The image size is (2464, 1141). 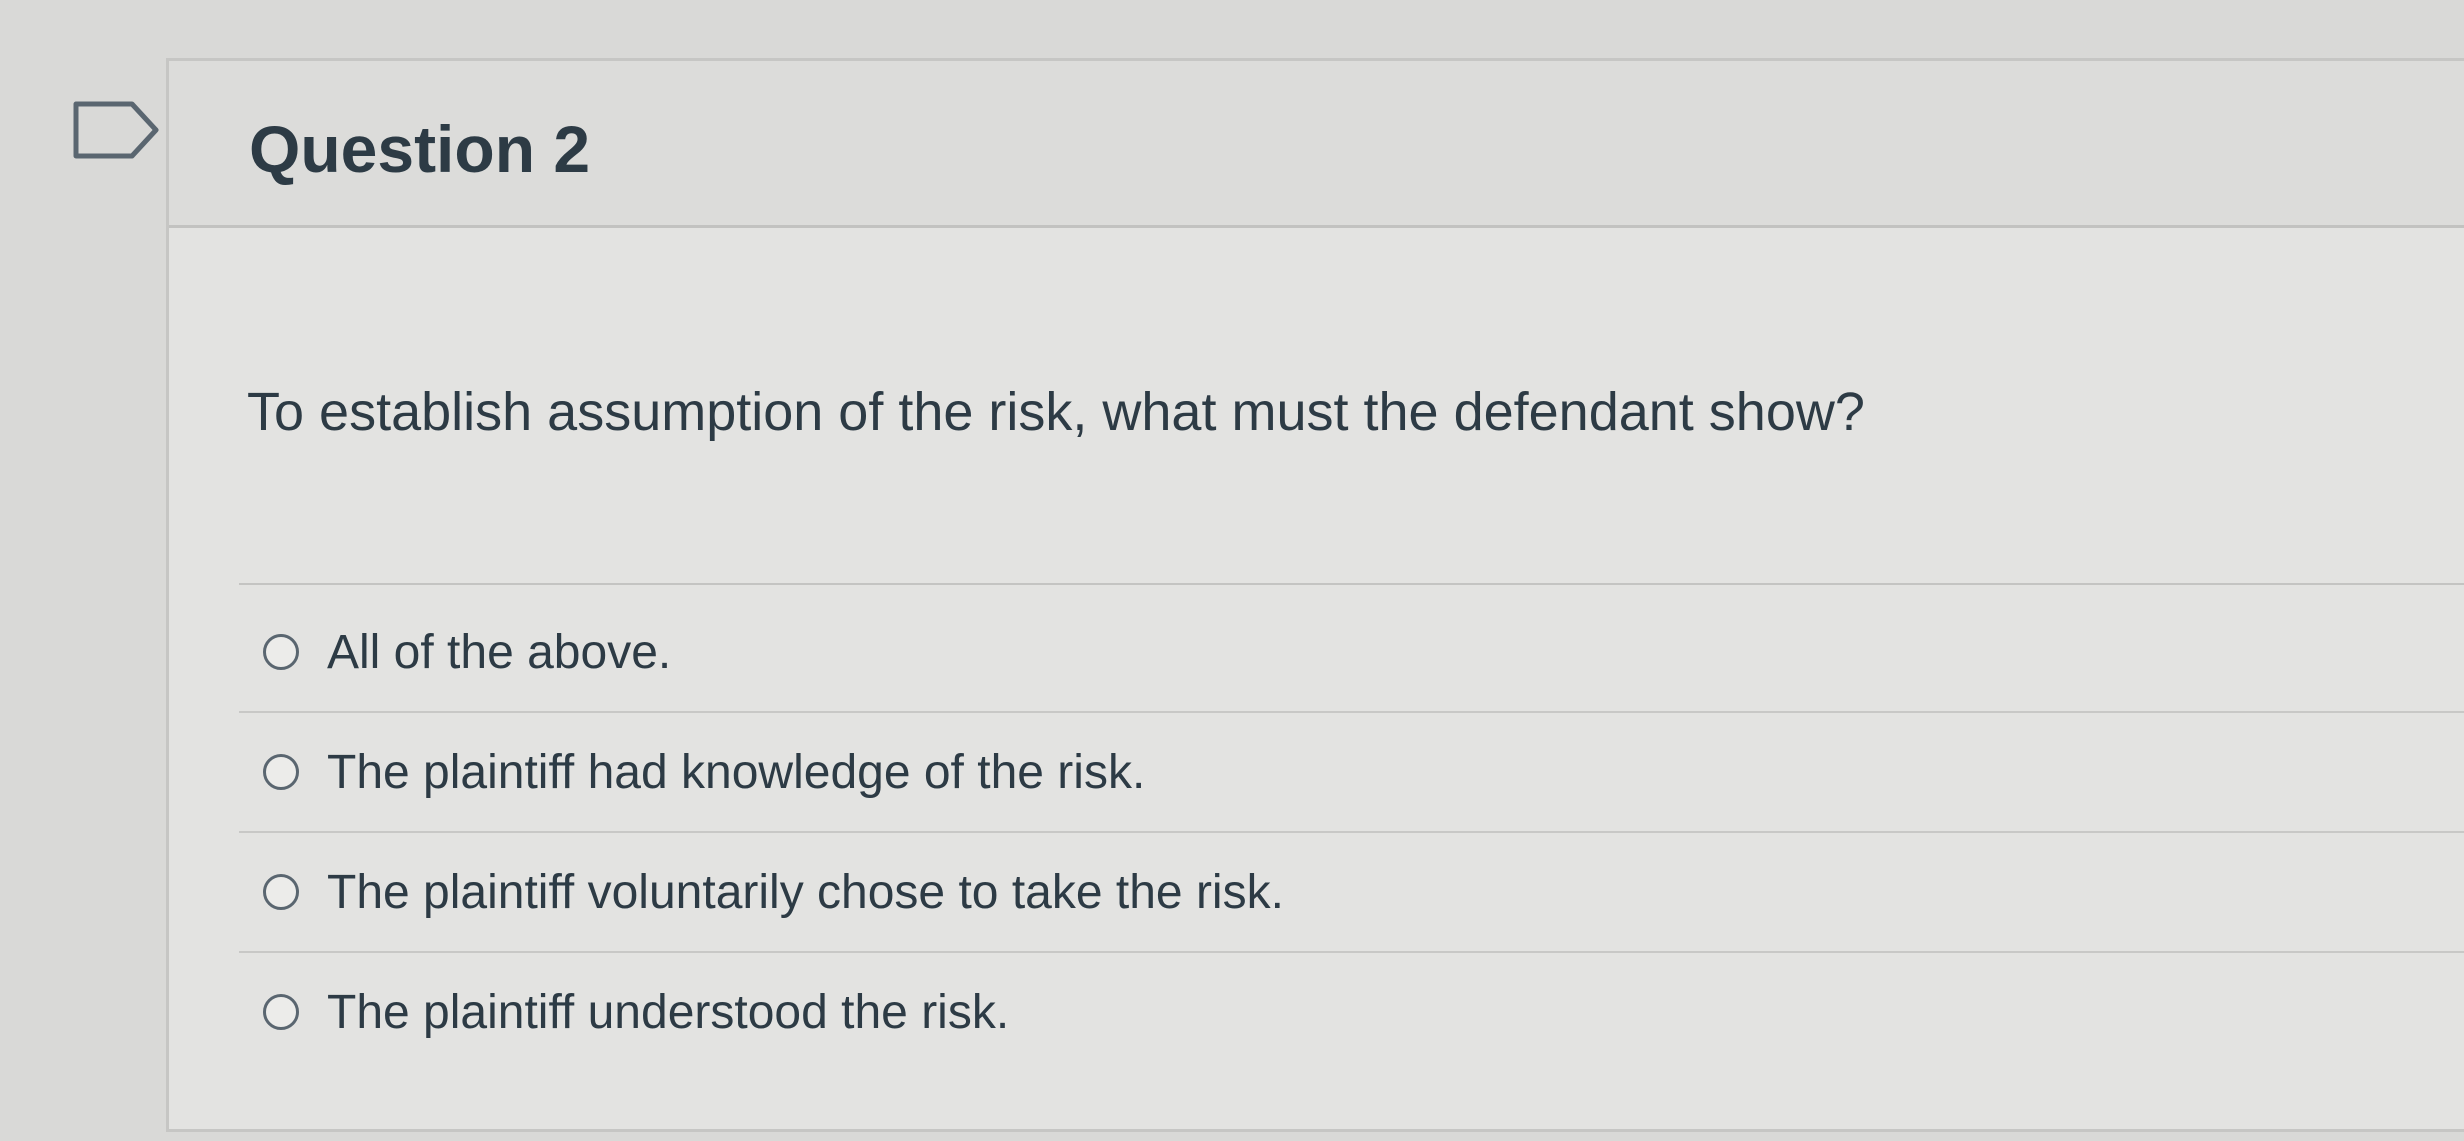 I want to click on answer-label: The plaintiff had knowledge of the risk., so click(x=736, y=772).